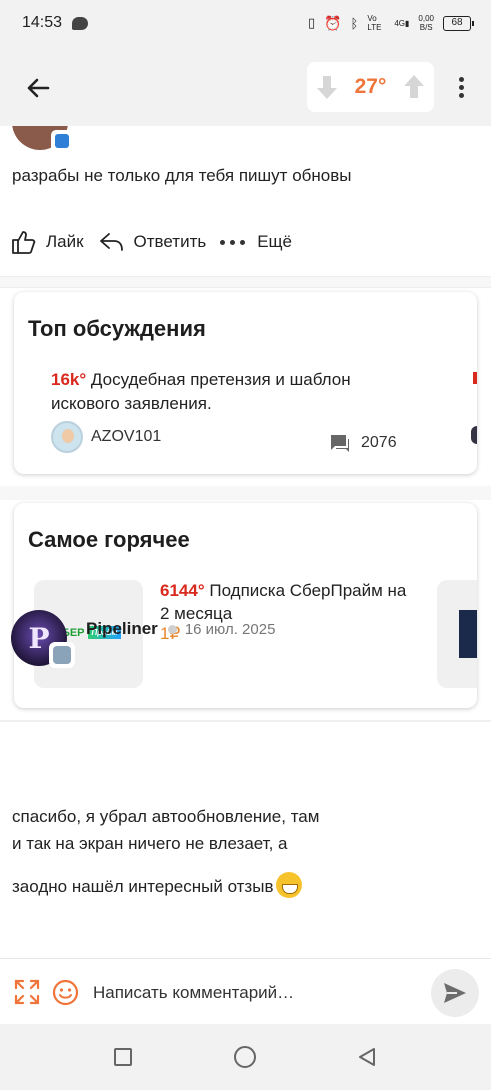 Image resolution: width=491 pixels, height=1090 pixels. I want to click on home-button, so click(245, 1057).